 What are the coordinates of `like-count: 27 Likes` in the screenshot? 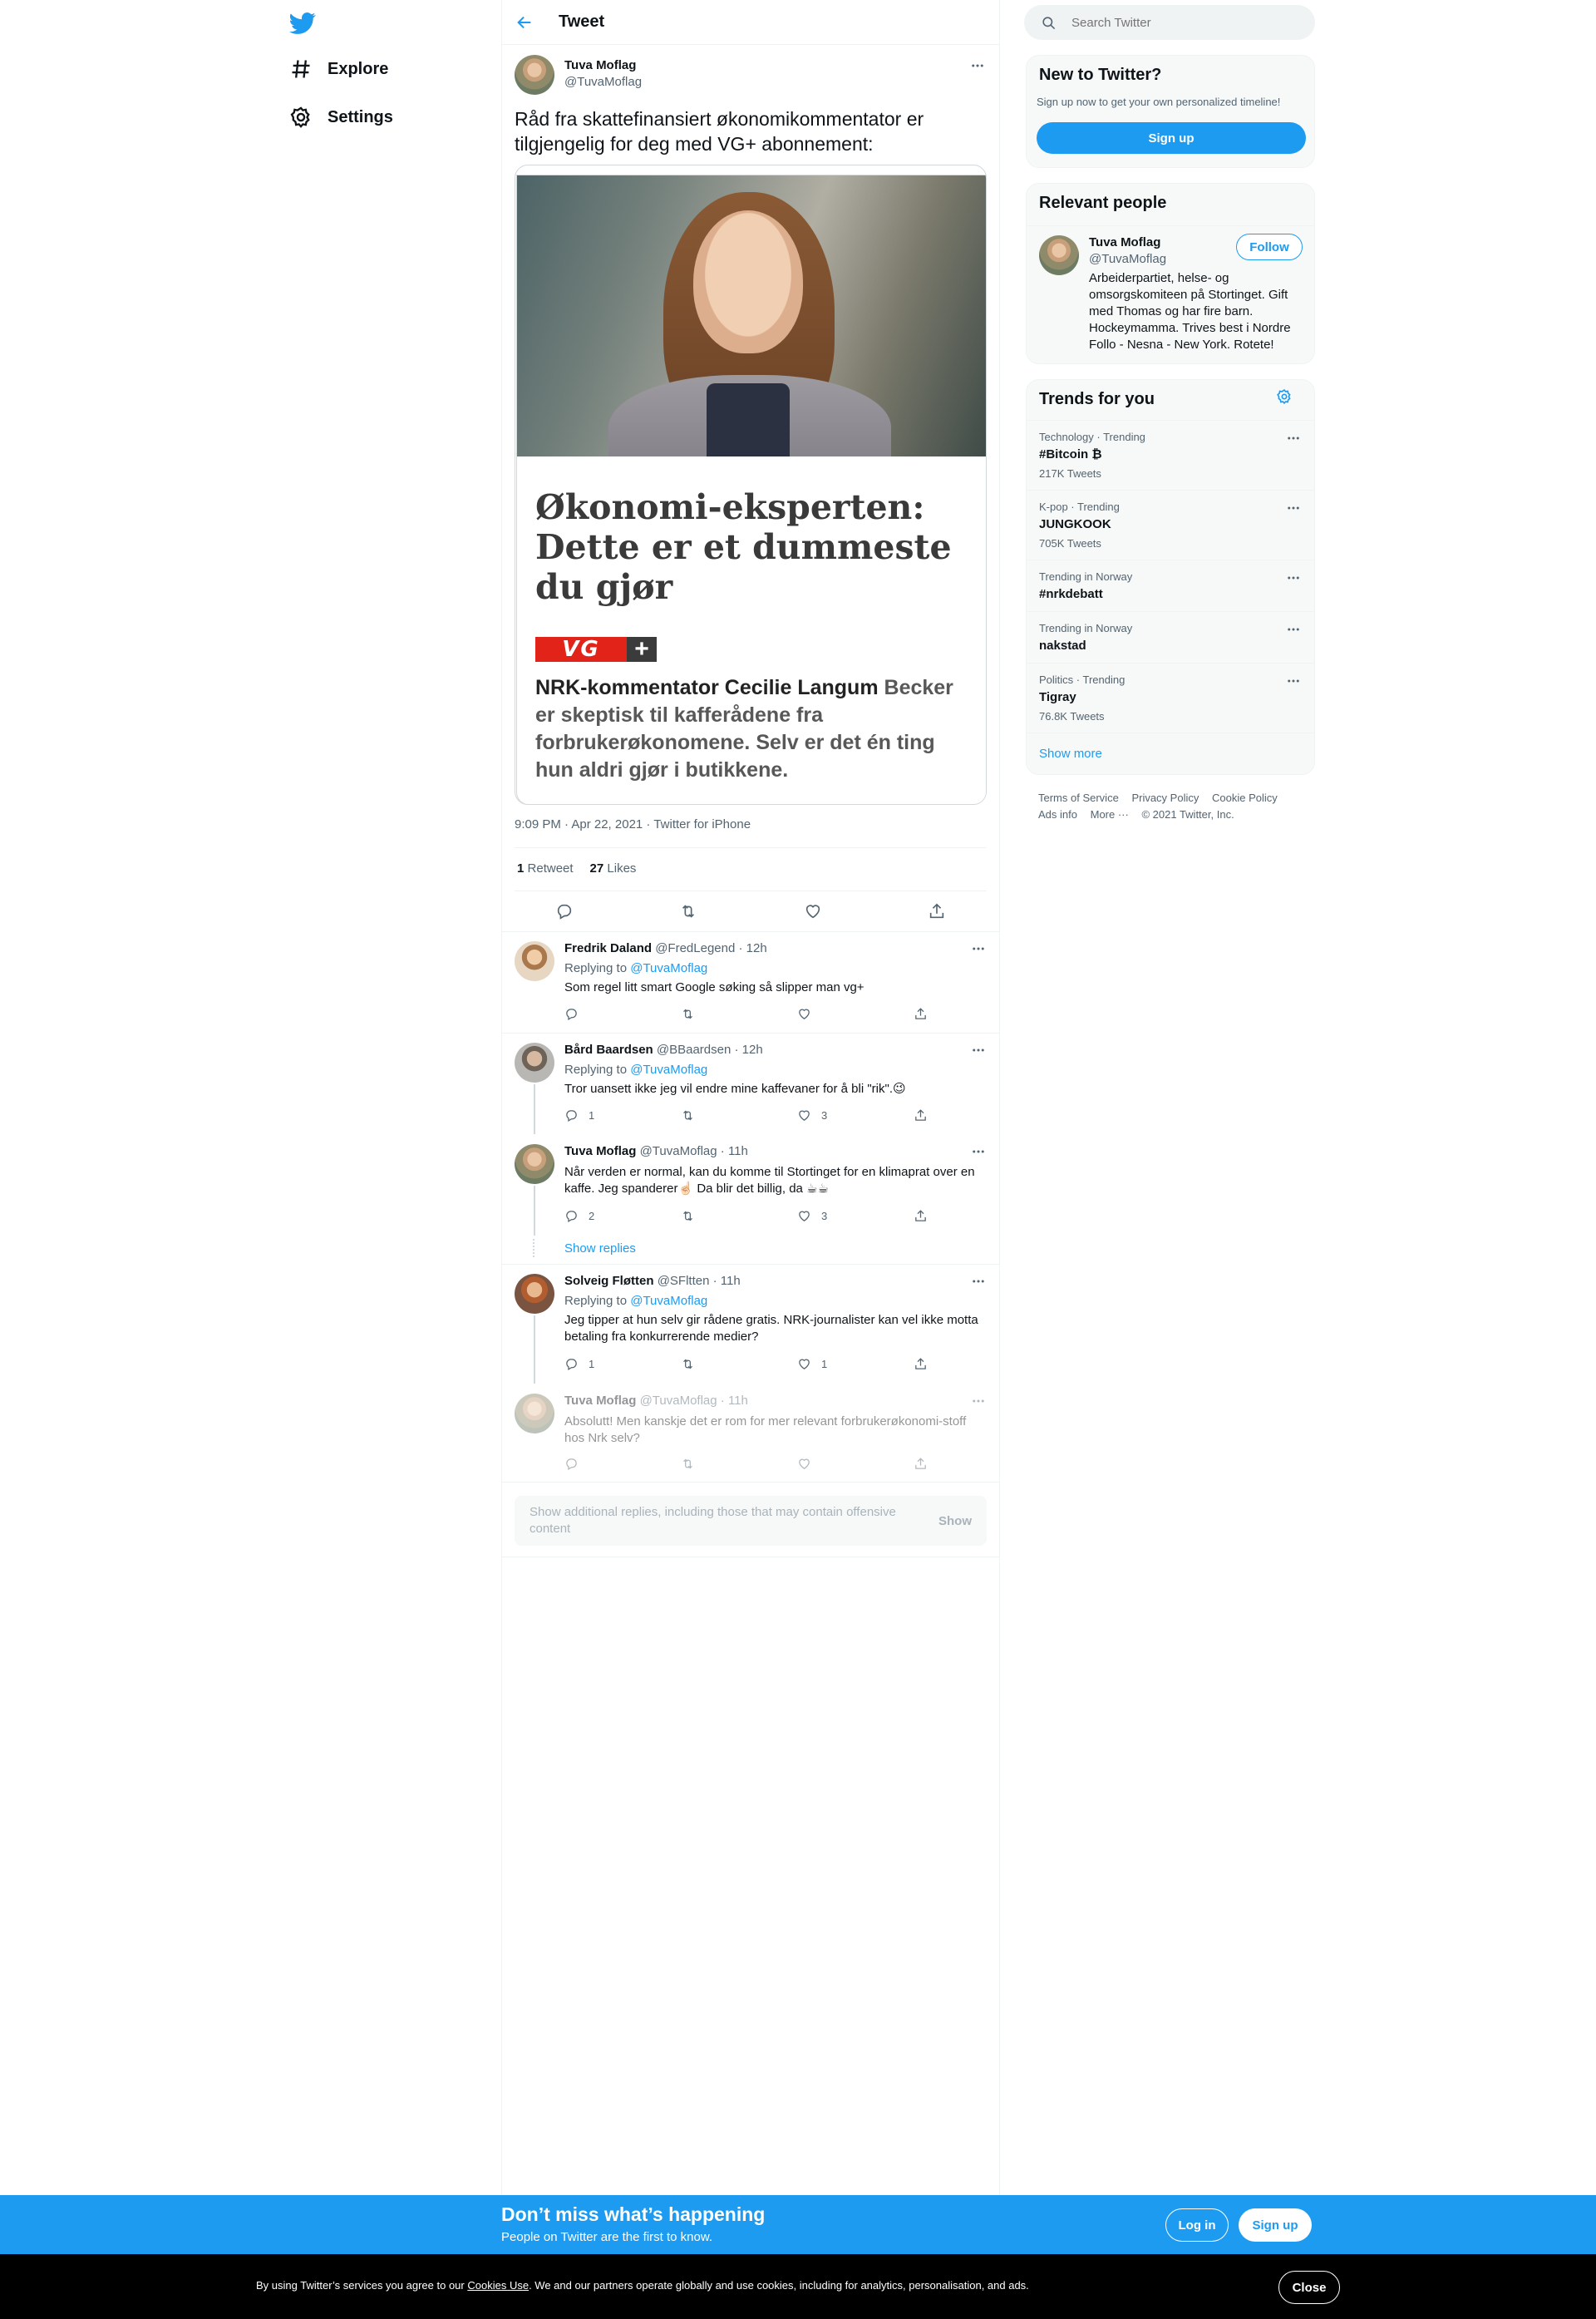 It's located at (613, 868).